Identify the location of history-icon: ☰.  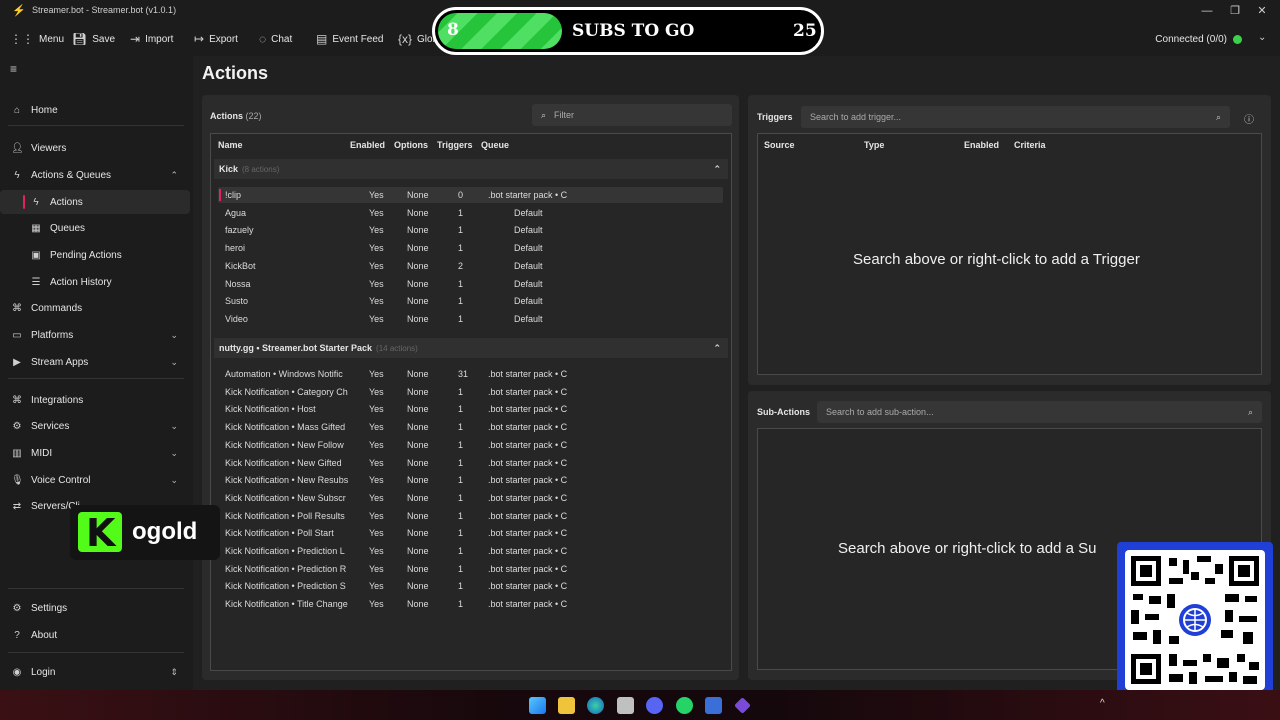
(36, 282).